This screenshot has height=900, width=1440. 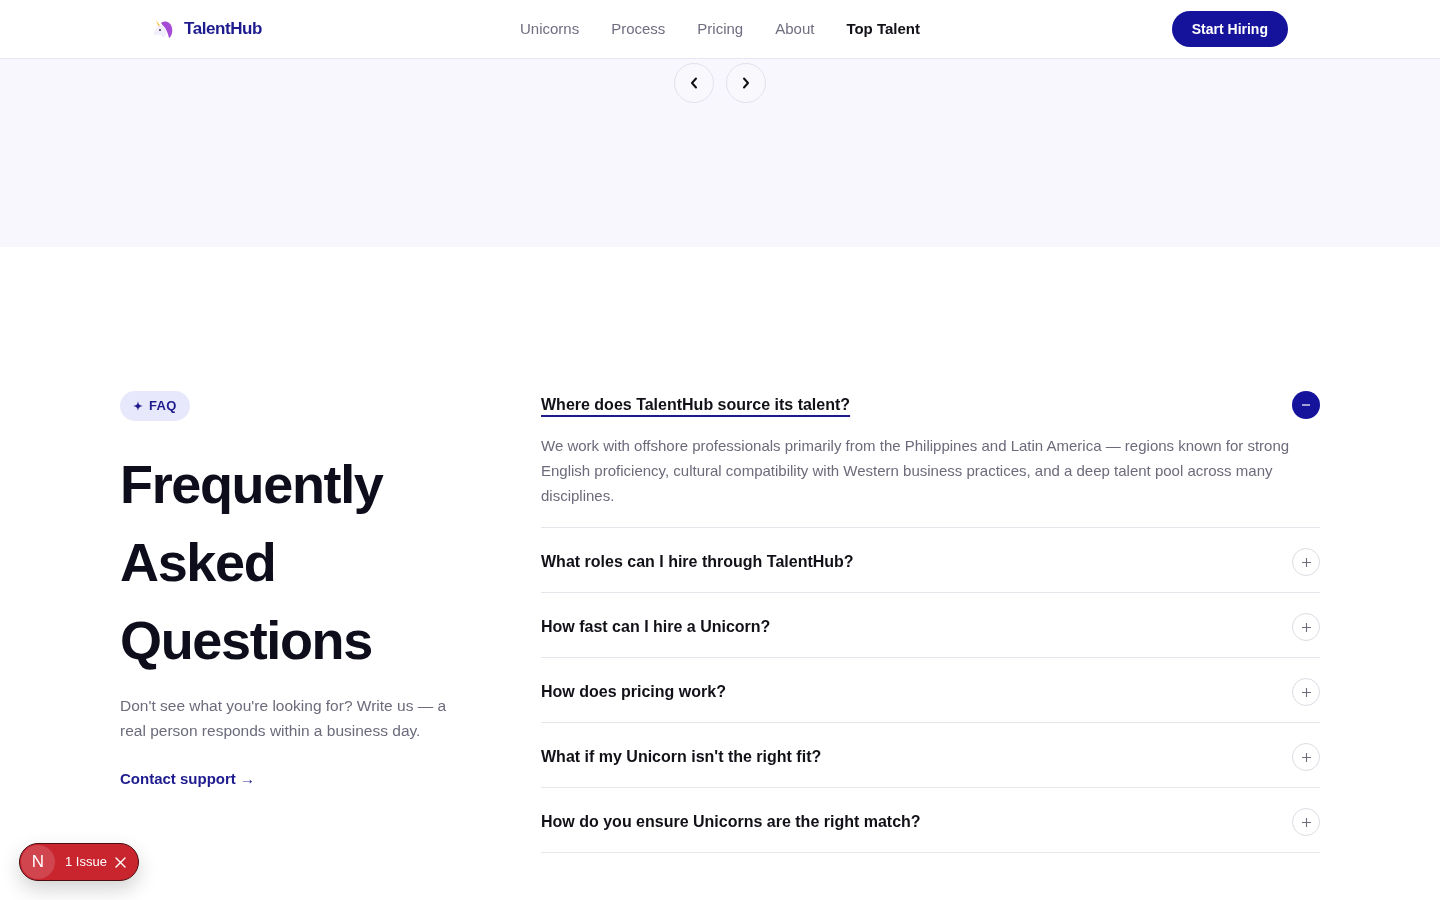 What do you see at coordinates (549, 29) in the screenshot?
I see `nav-link: Unicorns` at bounding box center [549, 29].